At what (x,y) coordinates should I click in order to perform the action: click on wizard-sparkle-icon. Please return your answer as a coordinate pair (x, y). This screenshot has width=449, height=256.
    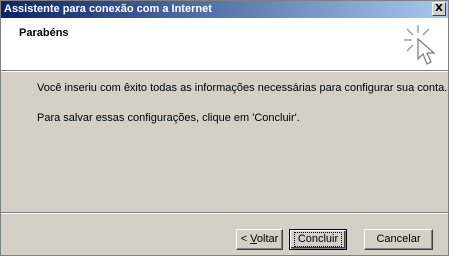
    Looking at the image, I should click on (420, 45).